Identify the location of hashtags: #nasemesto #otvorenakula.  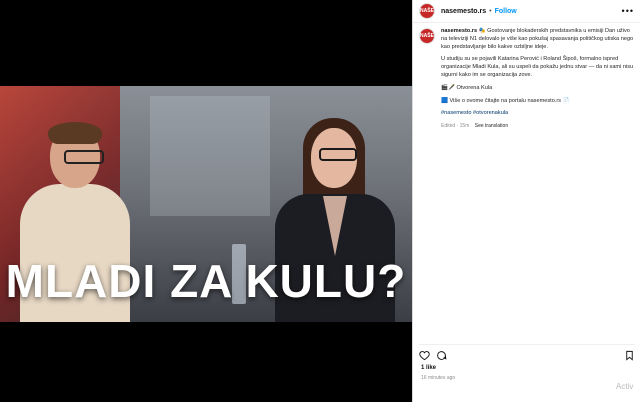
(538, 114).